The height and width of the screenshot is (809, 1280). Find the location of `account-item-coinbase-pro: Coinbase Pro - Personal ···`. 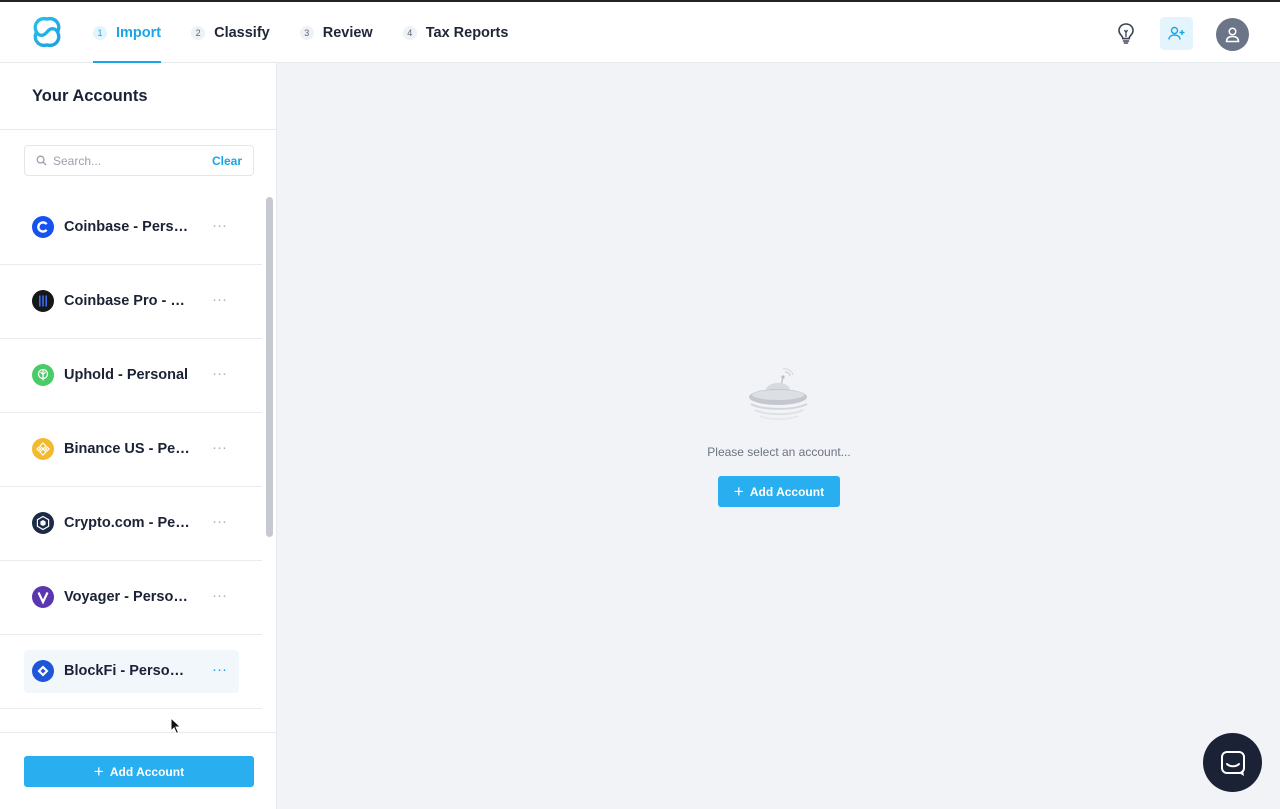

account-item-coinbase-pro: Coinbase Pro - Personal ··· is located at coordinates (131, 302).